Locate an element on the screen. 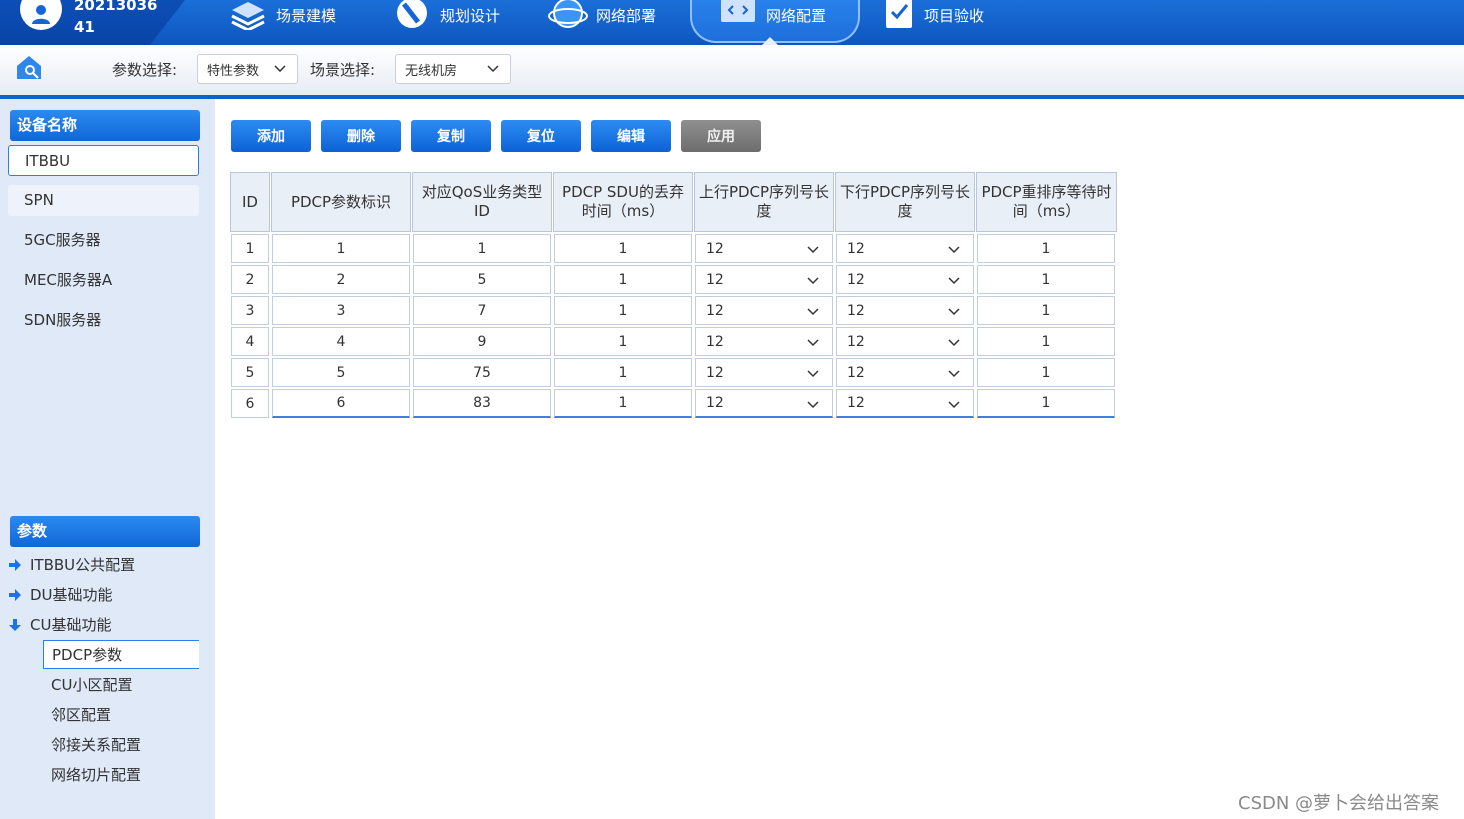  add-button: 添加 is located at coordinates (271, 136).